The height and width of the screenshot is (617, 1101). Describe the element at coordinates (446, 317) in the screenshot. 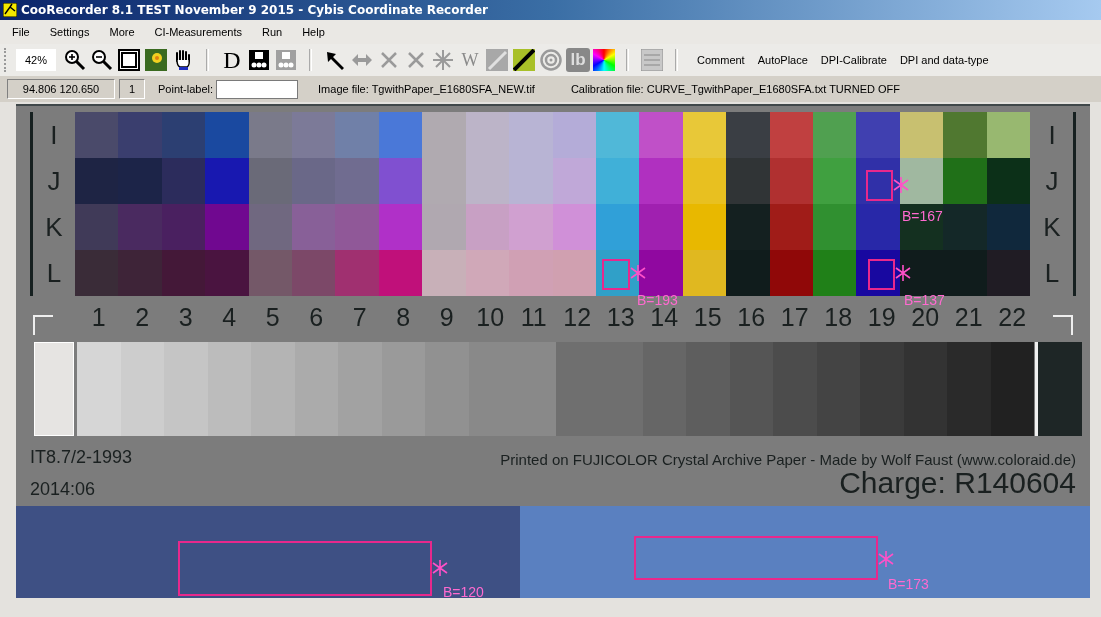

I see `column-number: 9` at that location.